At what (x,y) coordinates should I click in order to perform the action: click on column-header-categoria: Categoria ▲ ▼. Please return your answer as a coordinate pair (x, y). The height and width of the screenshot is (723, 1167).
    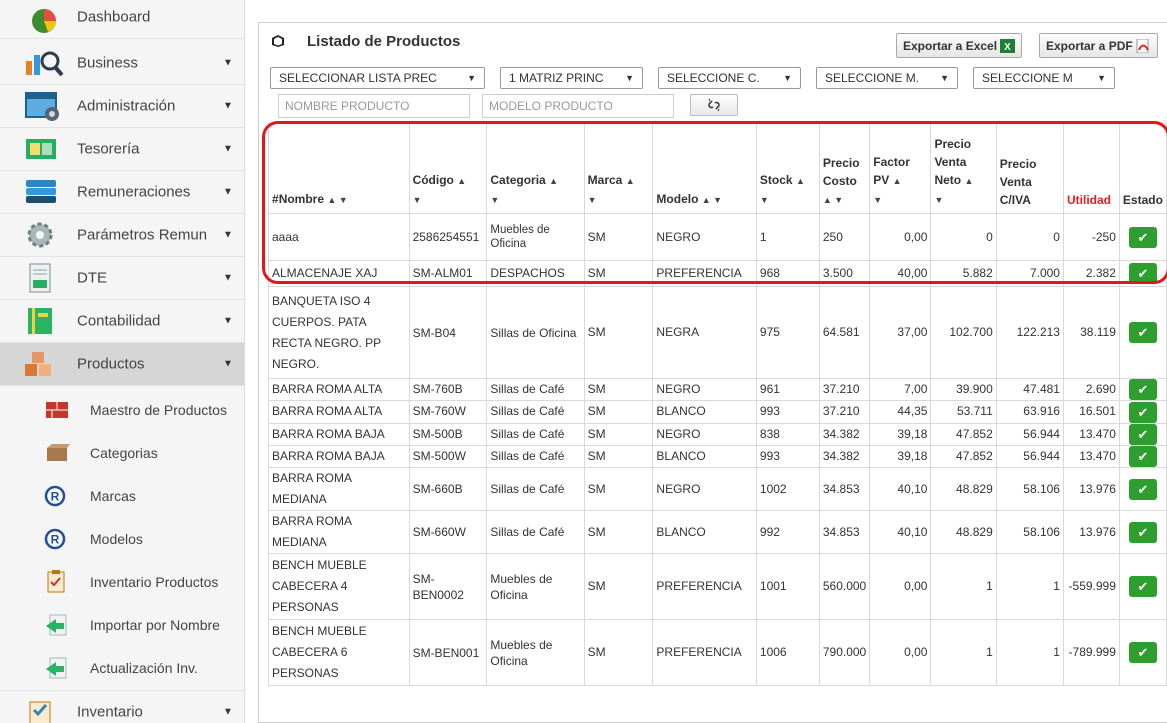
    Looking at the image, I should click on (535, 168).